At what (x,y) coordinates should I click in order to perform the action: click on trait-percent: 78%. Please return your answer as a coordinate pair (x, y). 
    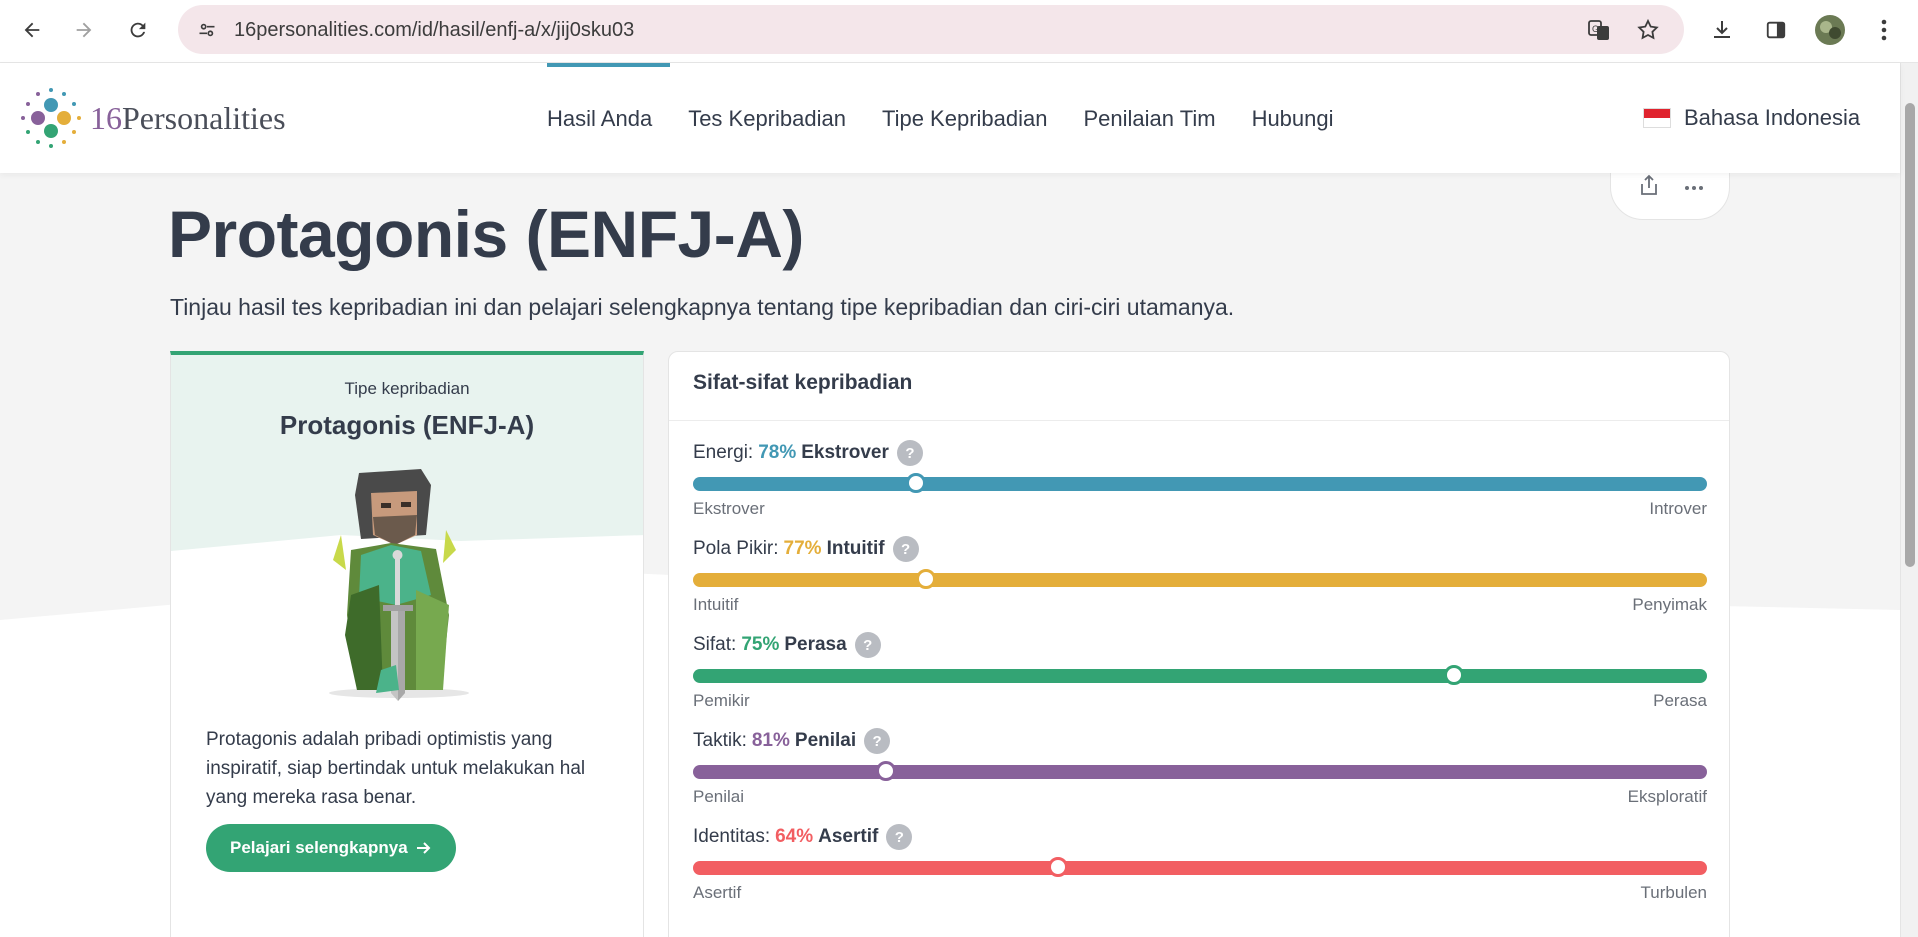
    Looking at the image, I should click on (777, 452).